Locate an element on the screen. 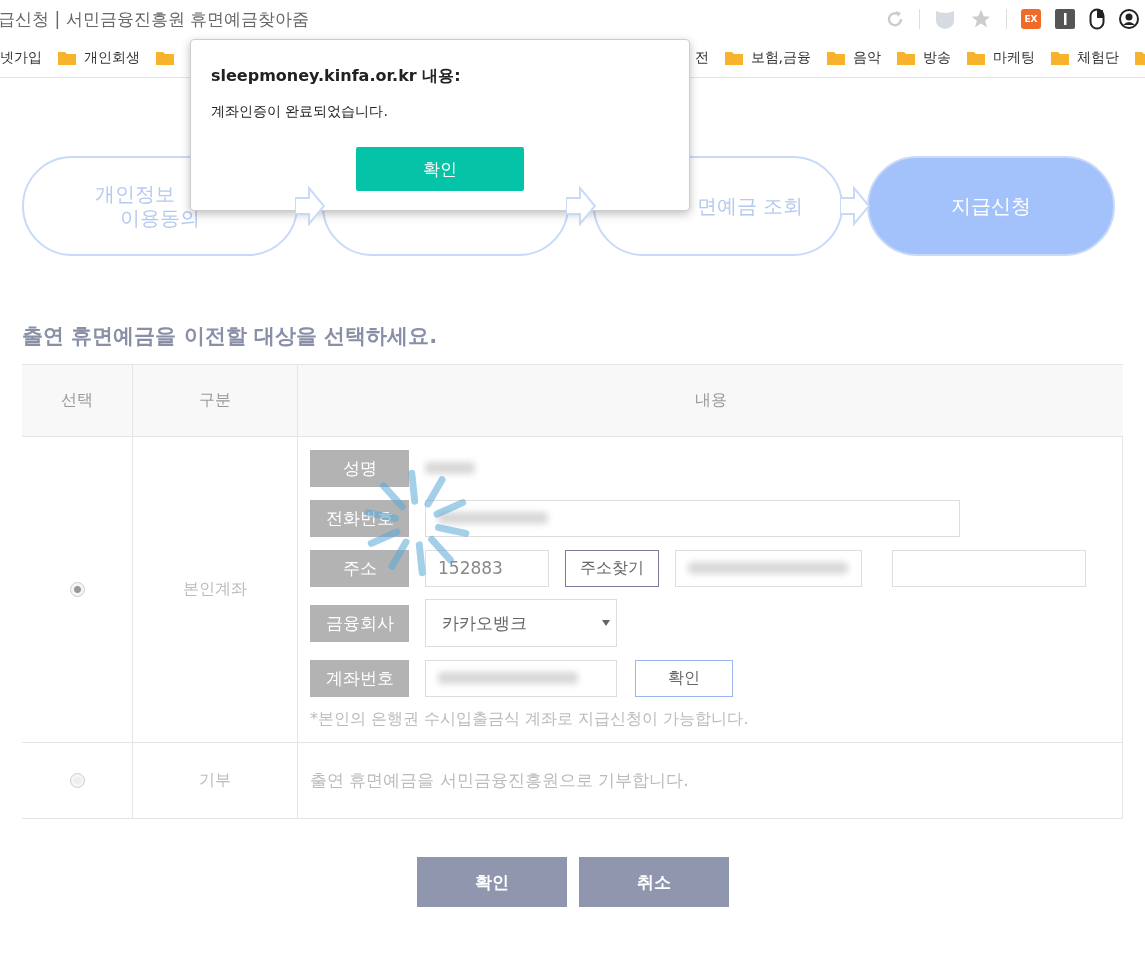  field-label: 전화번호 is located at coordinates (359, 518).